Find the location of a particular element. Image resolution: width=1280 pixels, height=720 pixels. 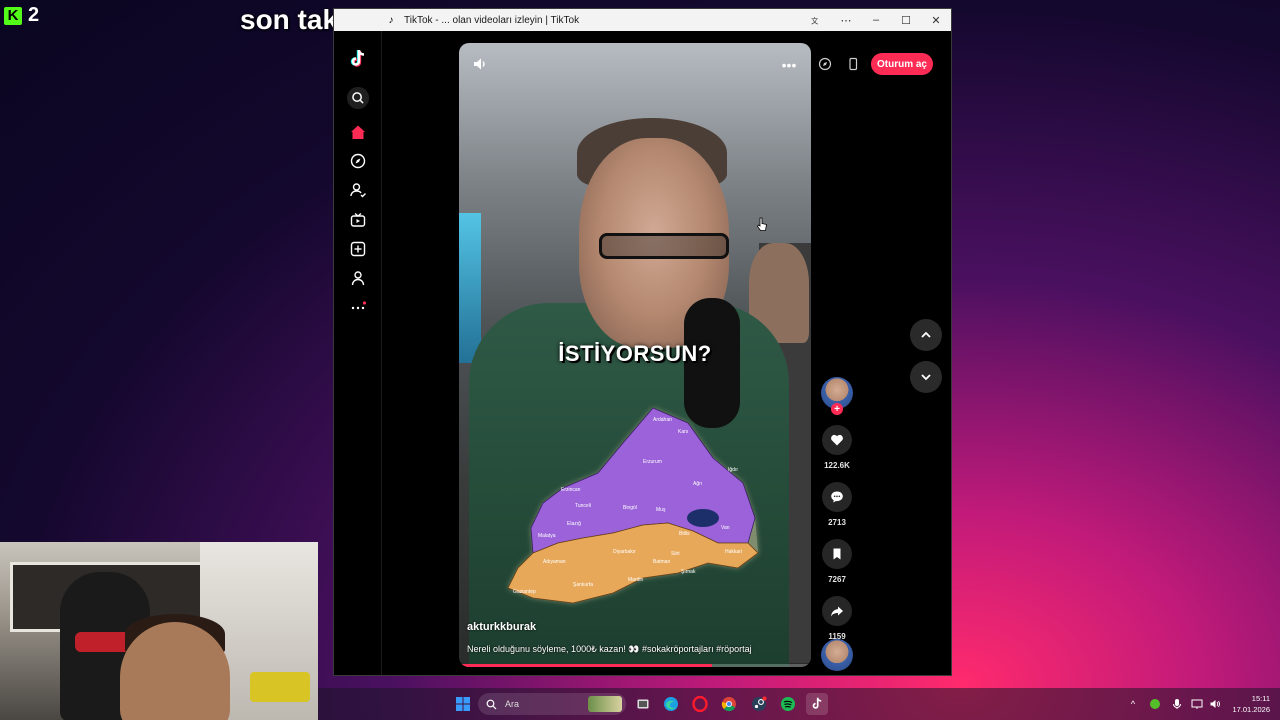

explore-icon is located at coordinates (358, 161).